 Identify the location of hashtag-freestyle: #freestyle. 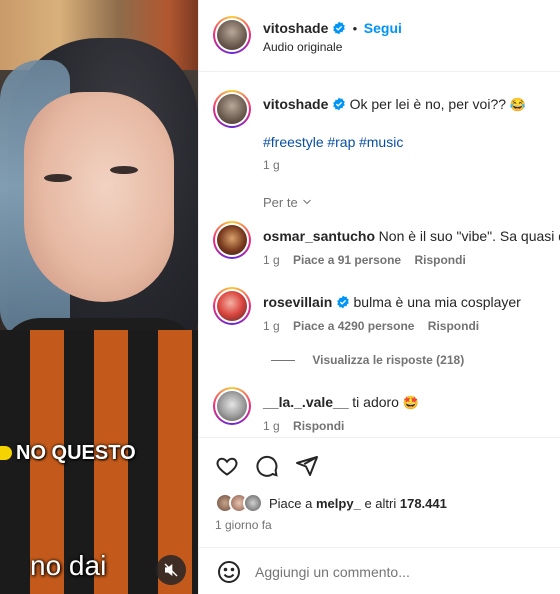
(293, 142).